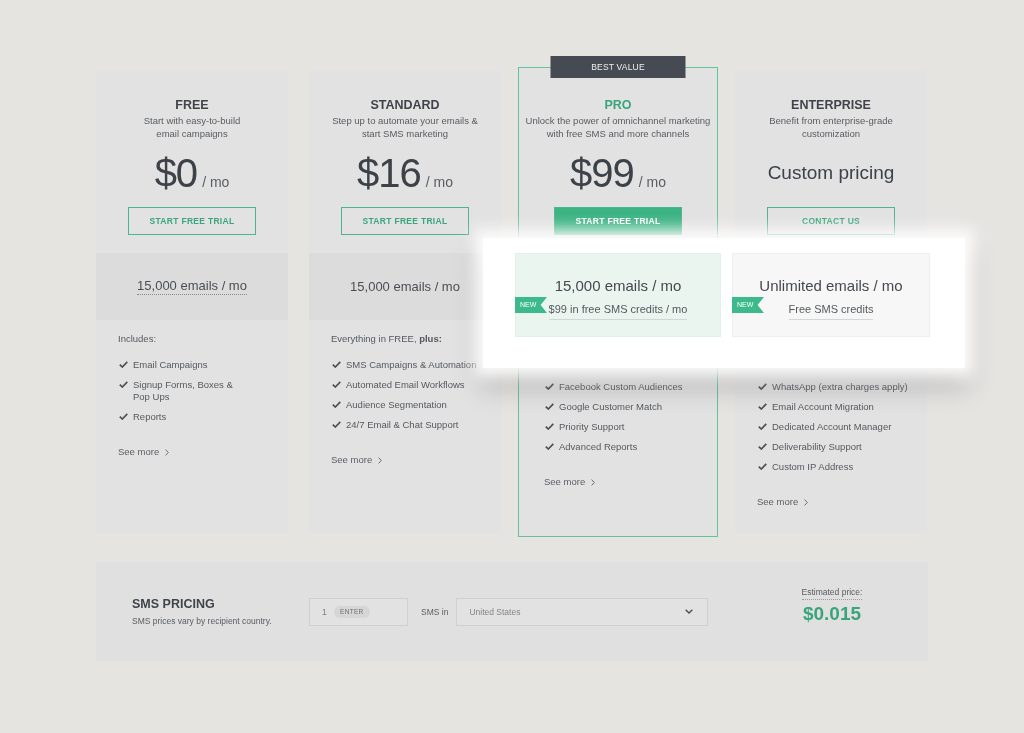 The image size is (1024, 733). What do you see at coordinates (831, 127) in the screenshot?
I see `plan-description: Benefit from enterprise-grade customization` at bounding box center [831, 127].